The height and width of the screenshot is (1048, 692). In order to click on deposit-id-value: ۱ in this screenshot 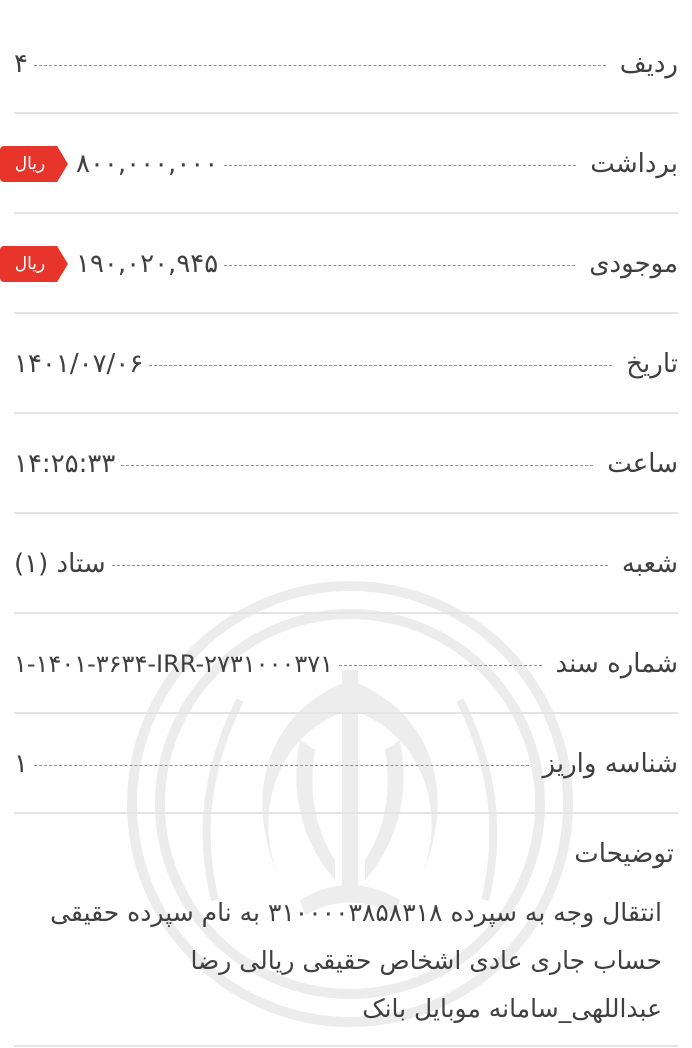, I will do `click(21, 764)`.